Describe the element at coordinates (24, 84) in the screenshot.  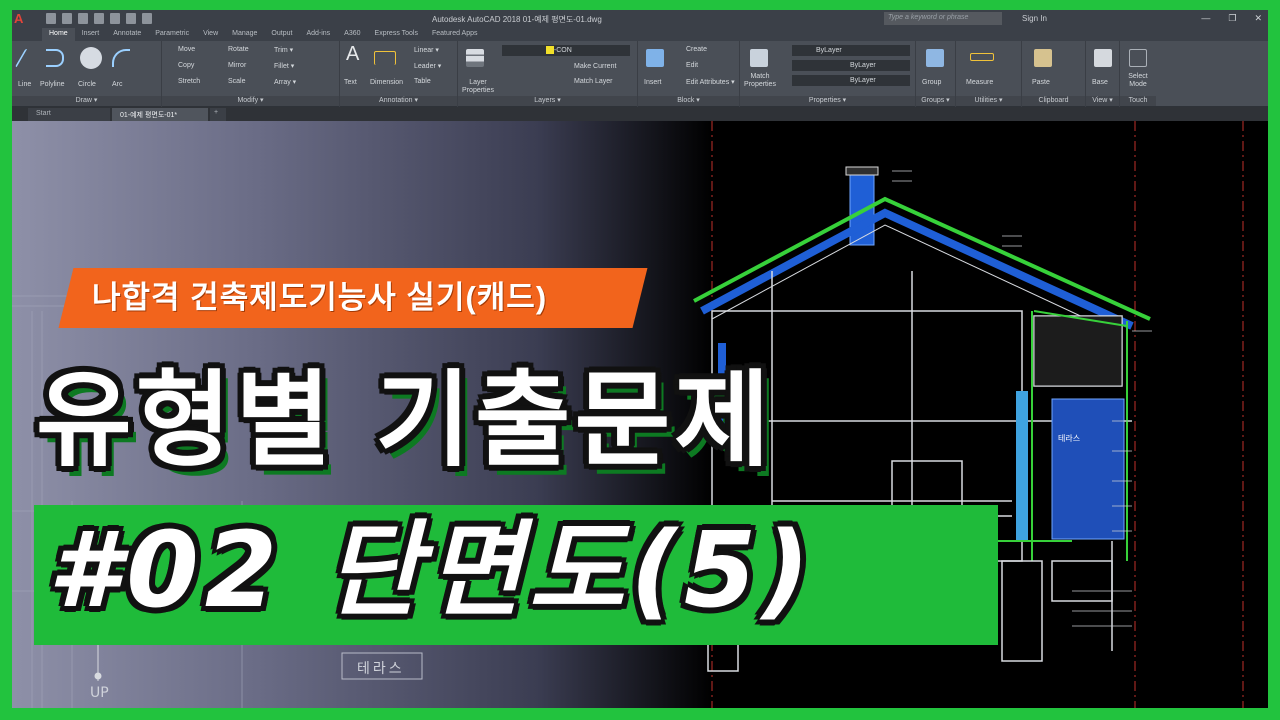
I see `line-button: Line` at that location.